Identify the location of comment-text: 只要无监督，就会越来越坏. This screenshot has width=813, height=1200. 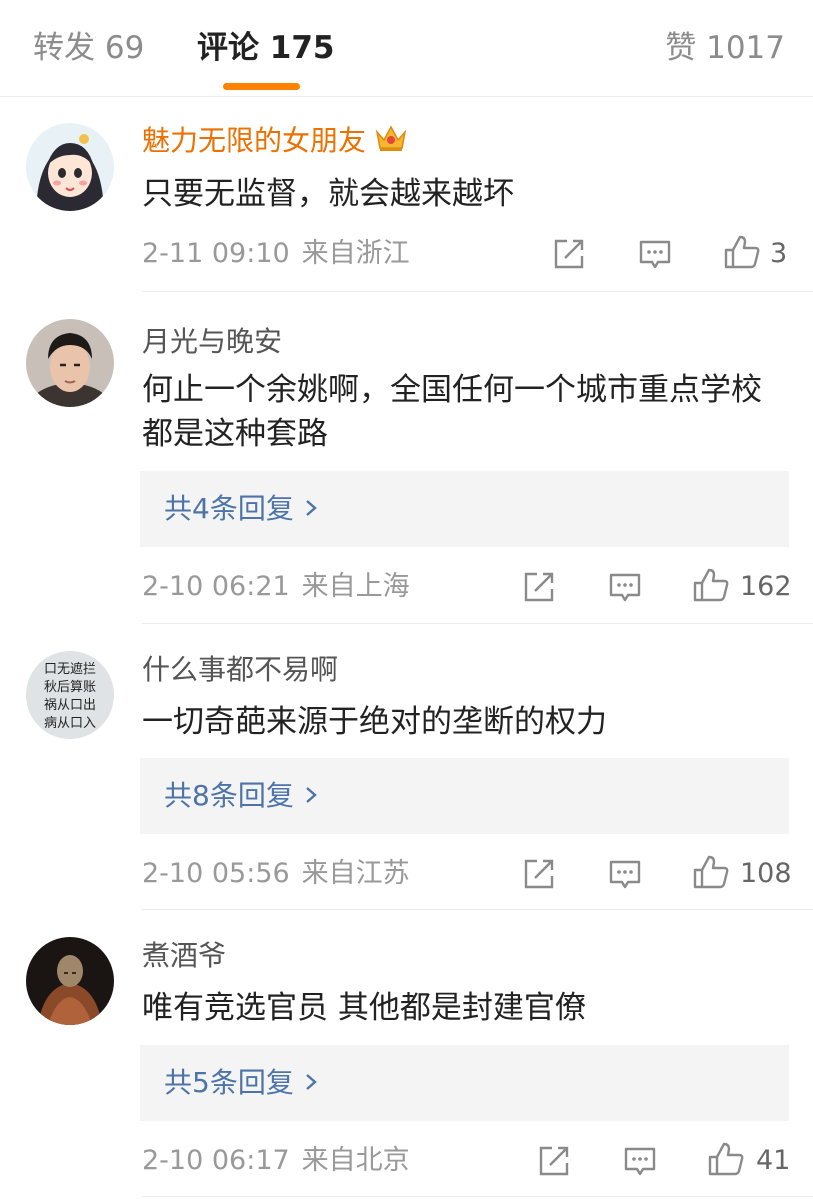
(328, 194).